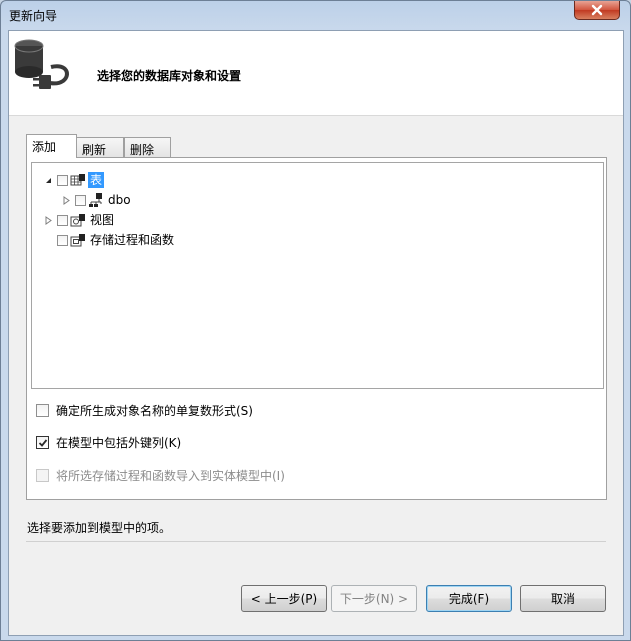  I want to click on finish-button: 完成(F), so click(469, 598).